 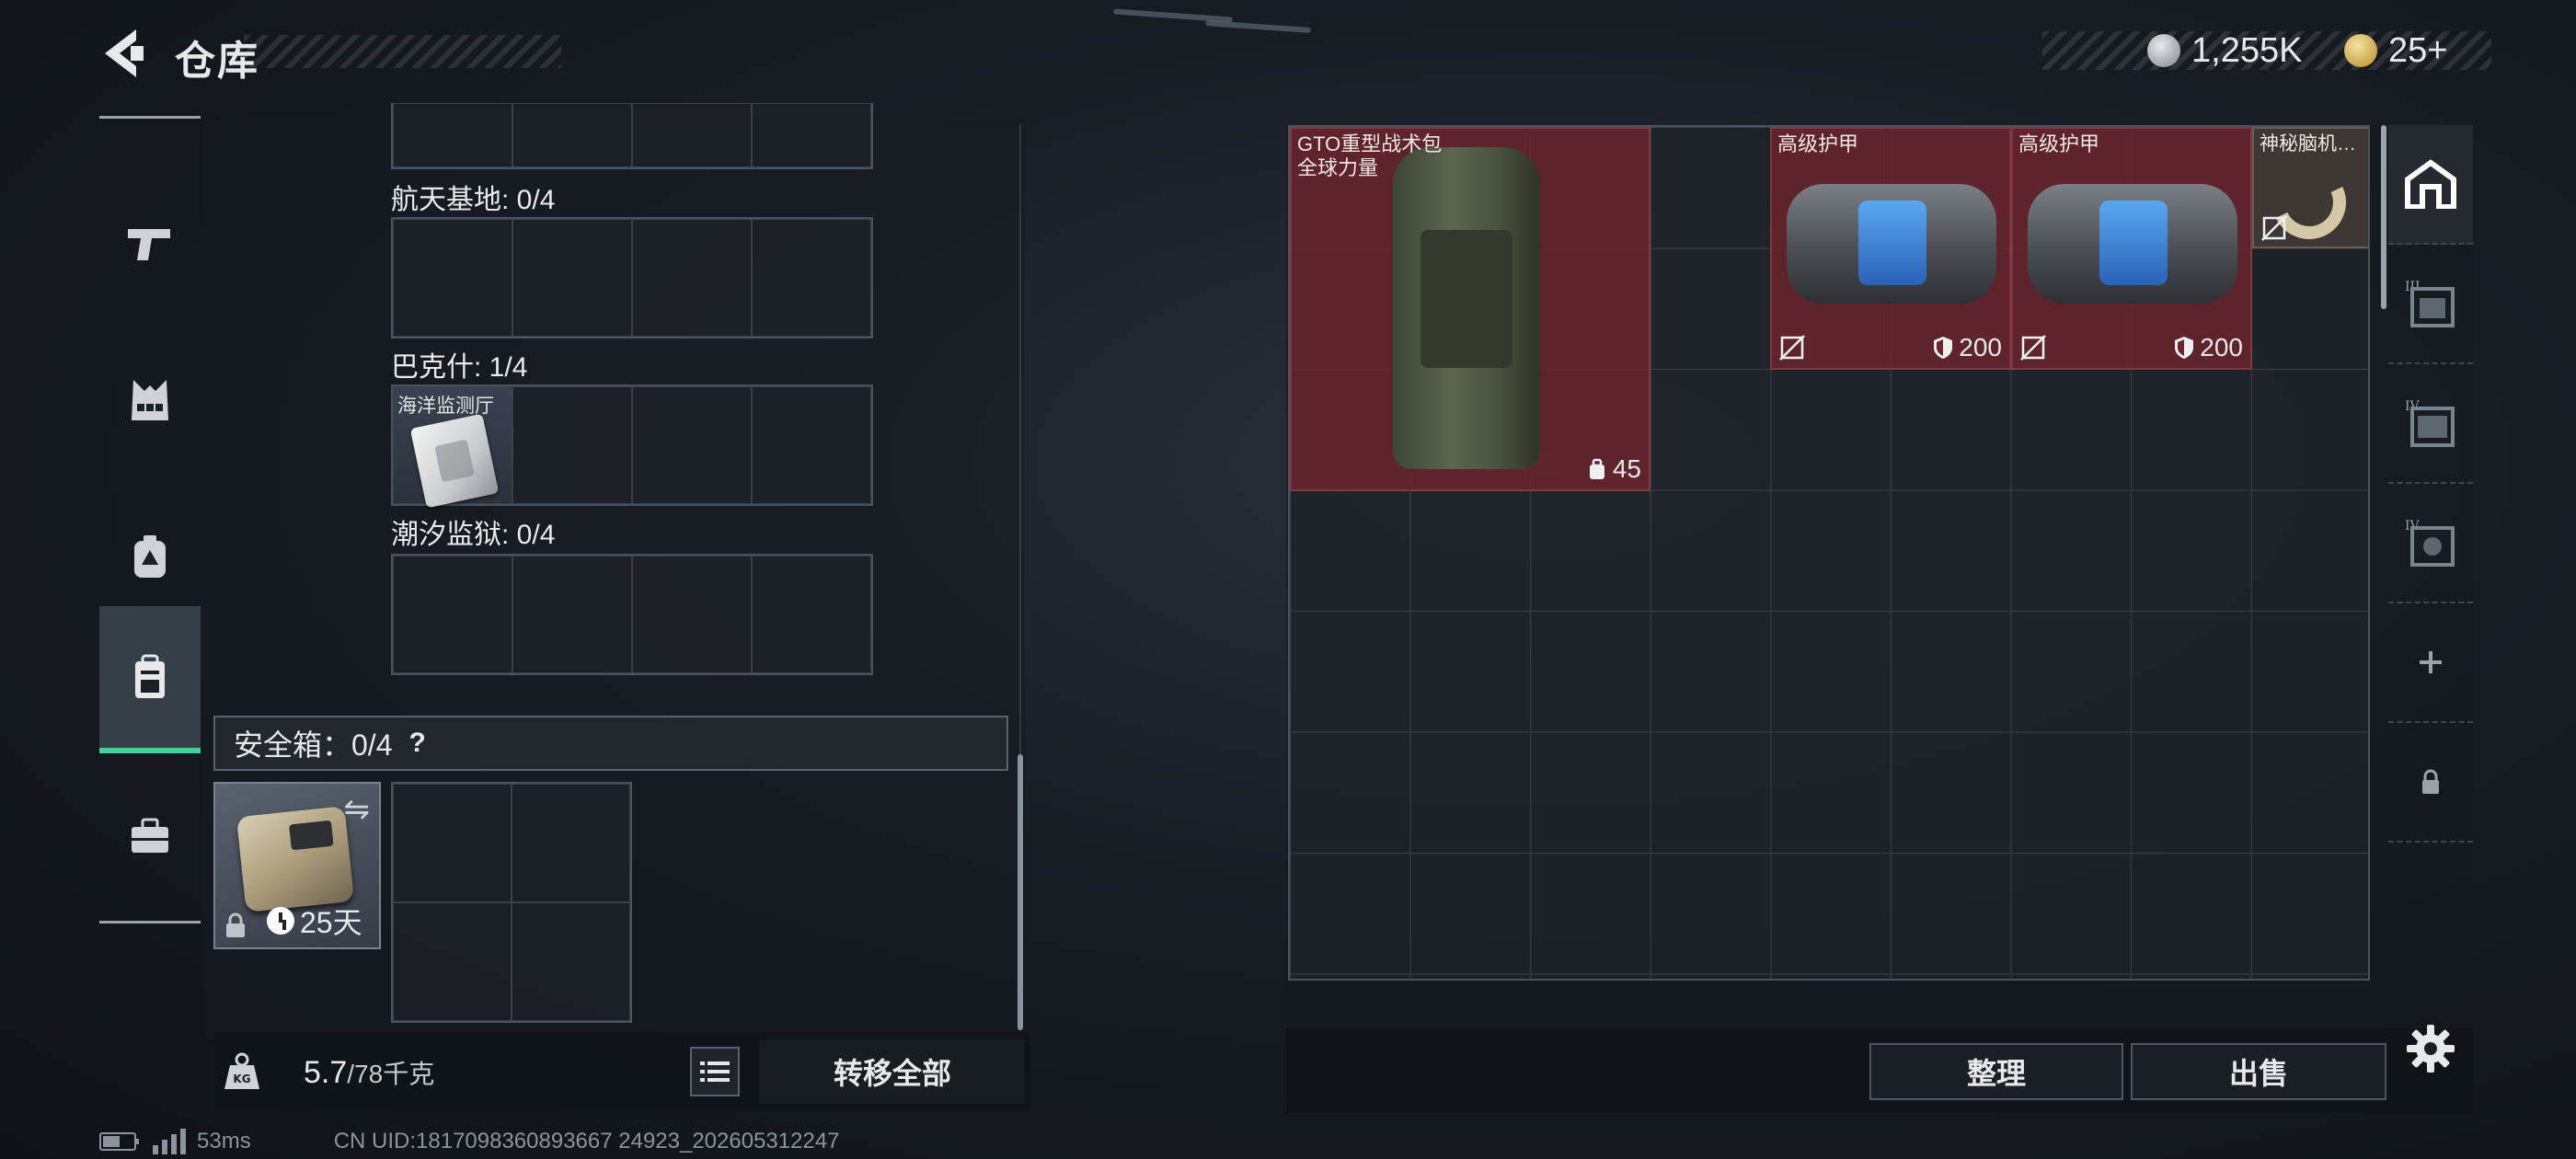 I want to click on help-button: ?, so click(x=417, y=743).